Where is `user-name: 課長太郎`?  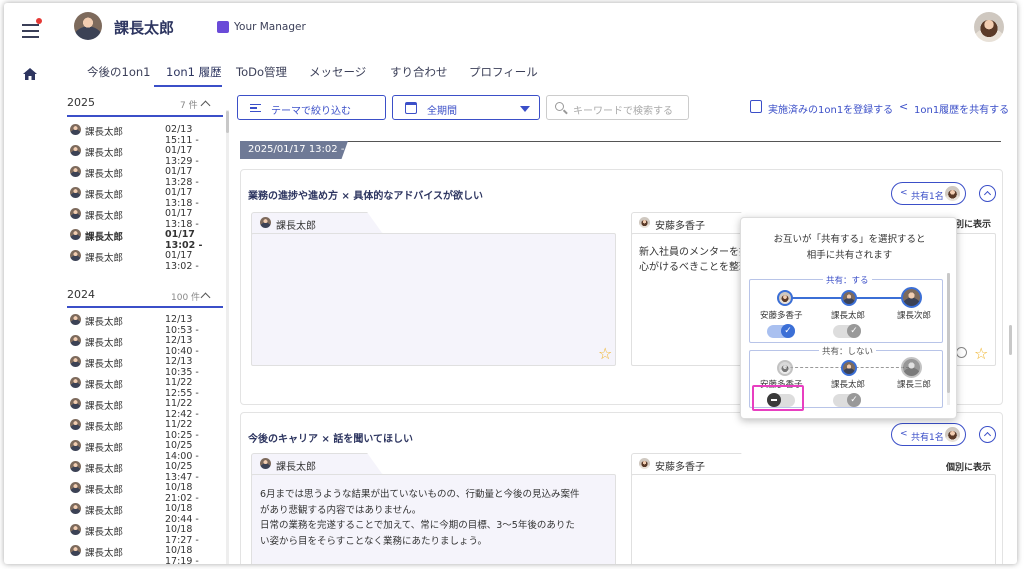 user-name: 課長太郎 is located at coordinates (144, 28).